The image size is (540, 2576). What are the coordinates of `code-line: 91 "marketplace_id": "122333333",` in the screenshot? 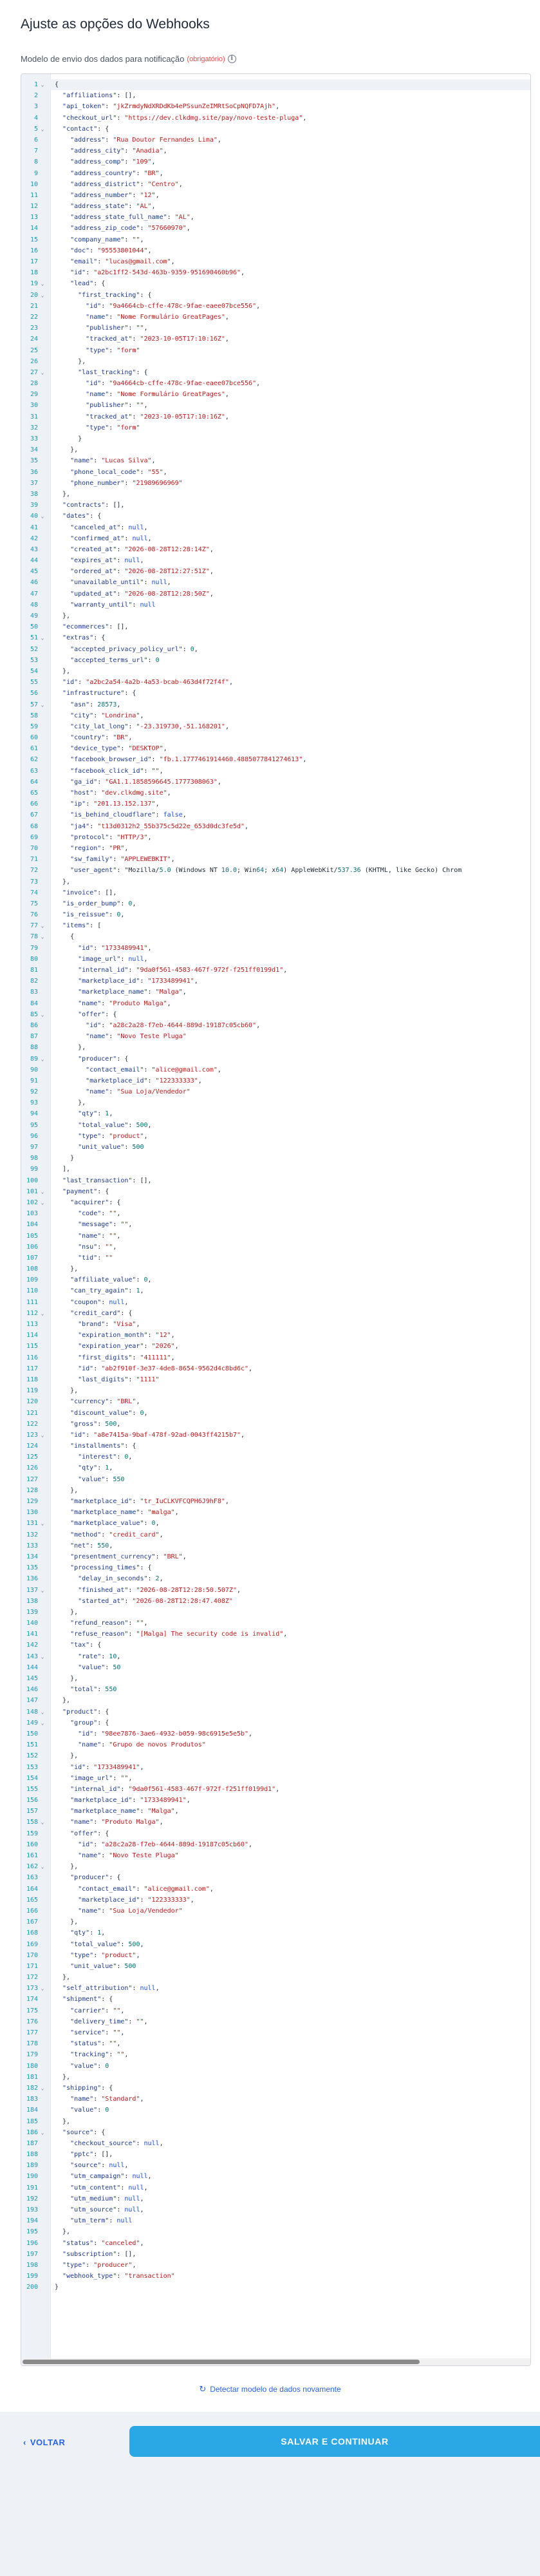 It's located at (276, 1080).